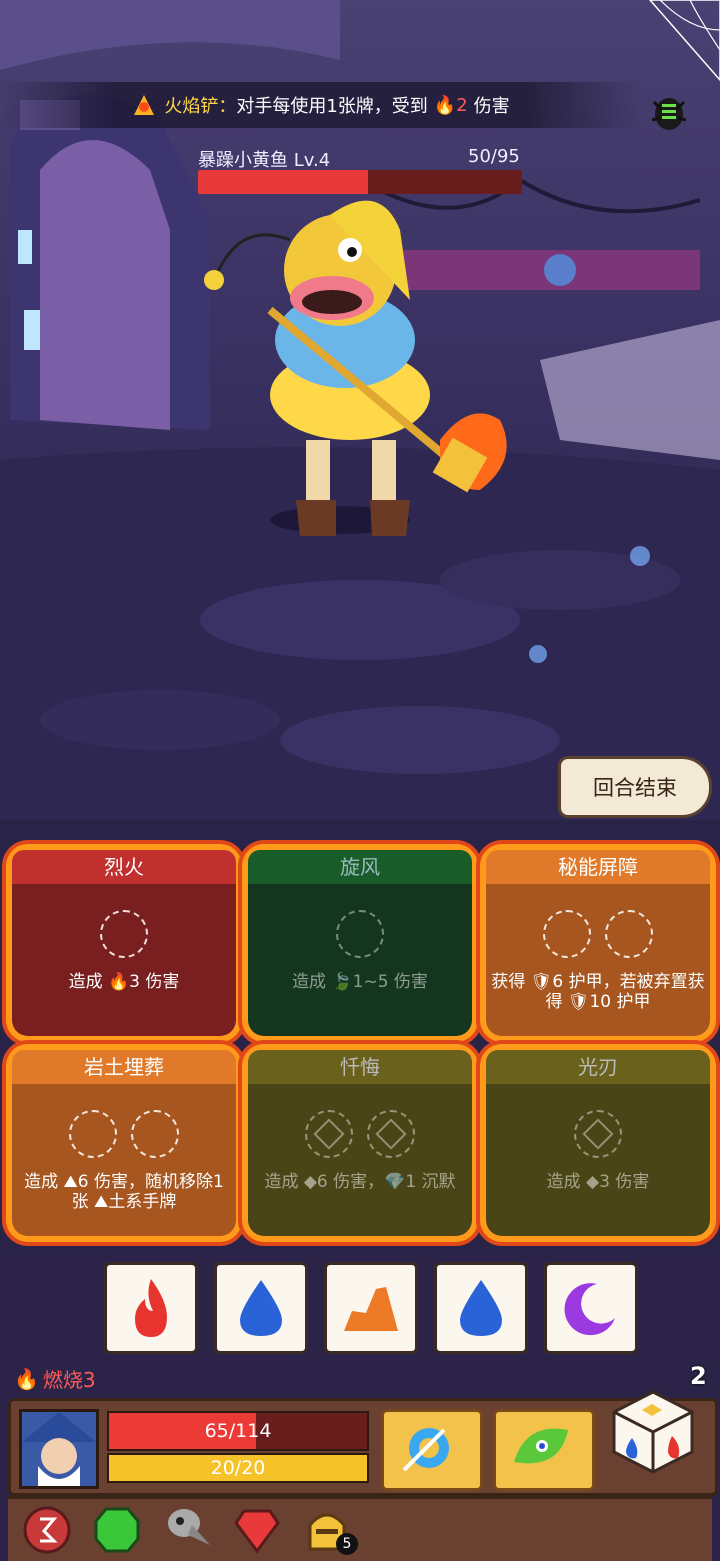 The height and width of the screenshot is (1561, 720). Describe the element at coordinates (653, 1431) in the screenshot. I see `reroll-dice-button` at that location.